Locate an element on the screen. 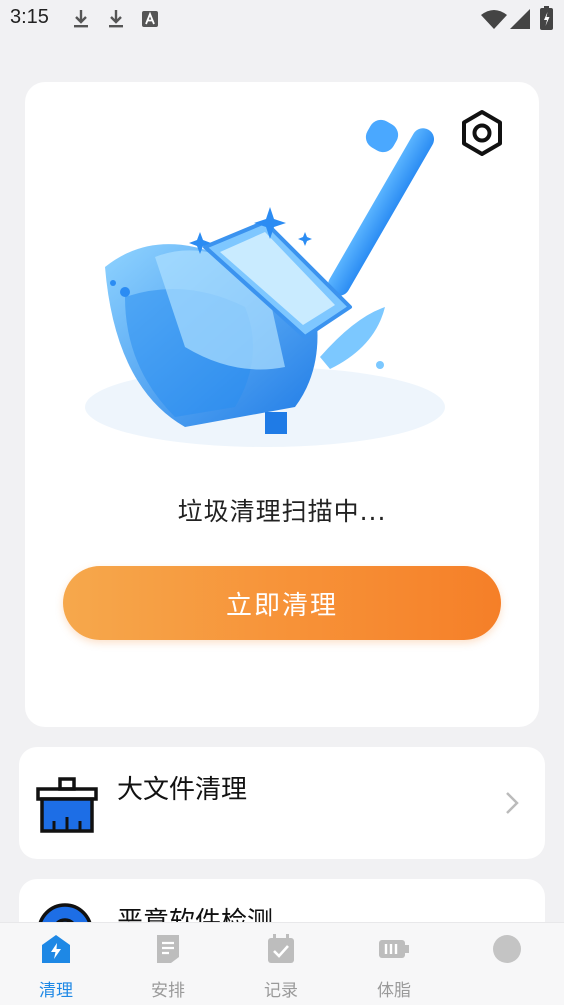 This screenshot has height=1005, width=564. tab-records: 记录 is located at coordinates (281, 964).